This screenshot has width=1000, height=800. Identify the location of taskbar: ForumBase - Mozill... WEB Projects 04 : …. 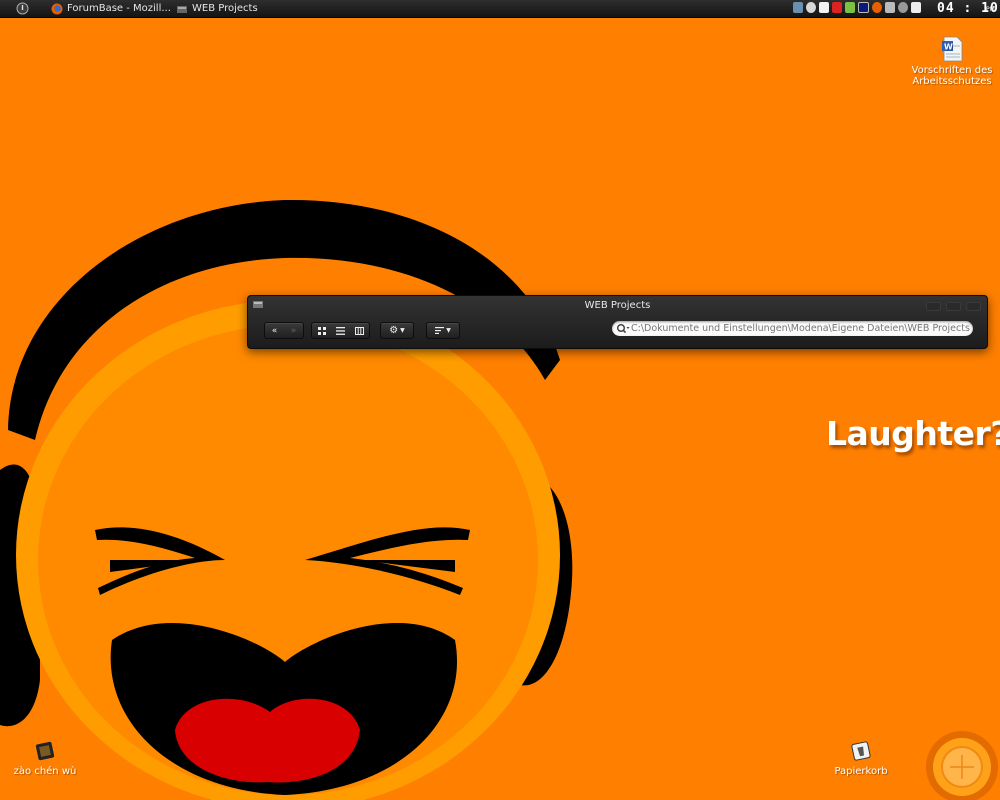
(500, 9).